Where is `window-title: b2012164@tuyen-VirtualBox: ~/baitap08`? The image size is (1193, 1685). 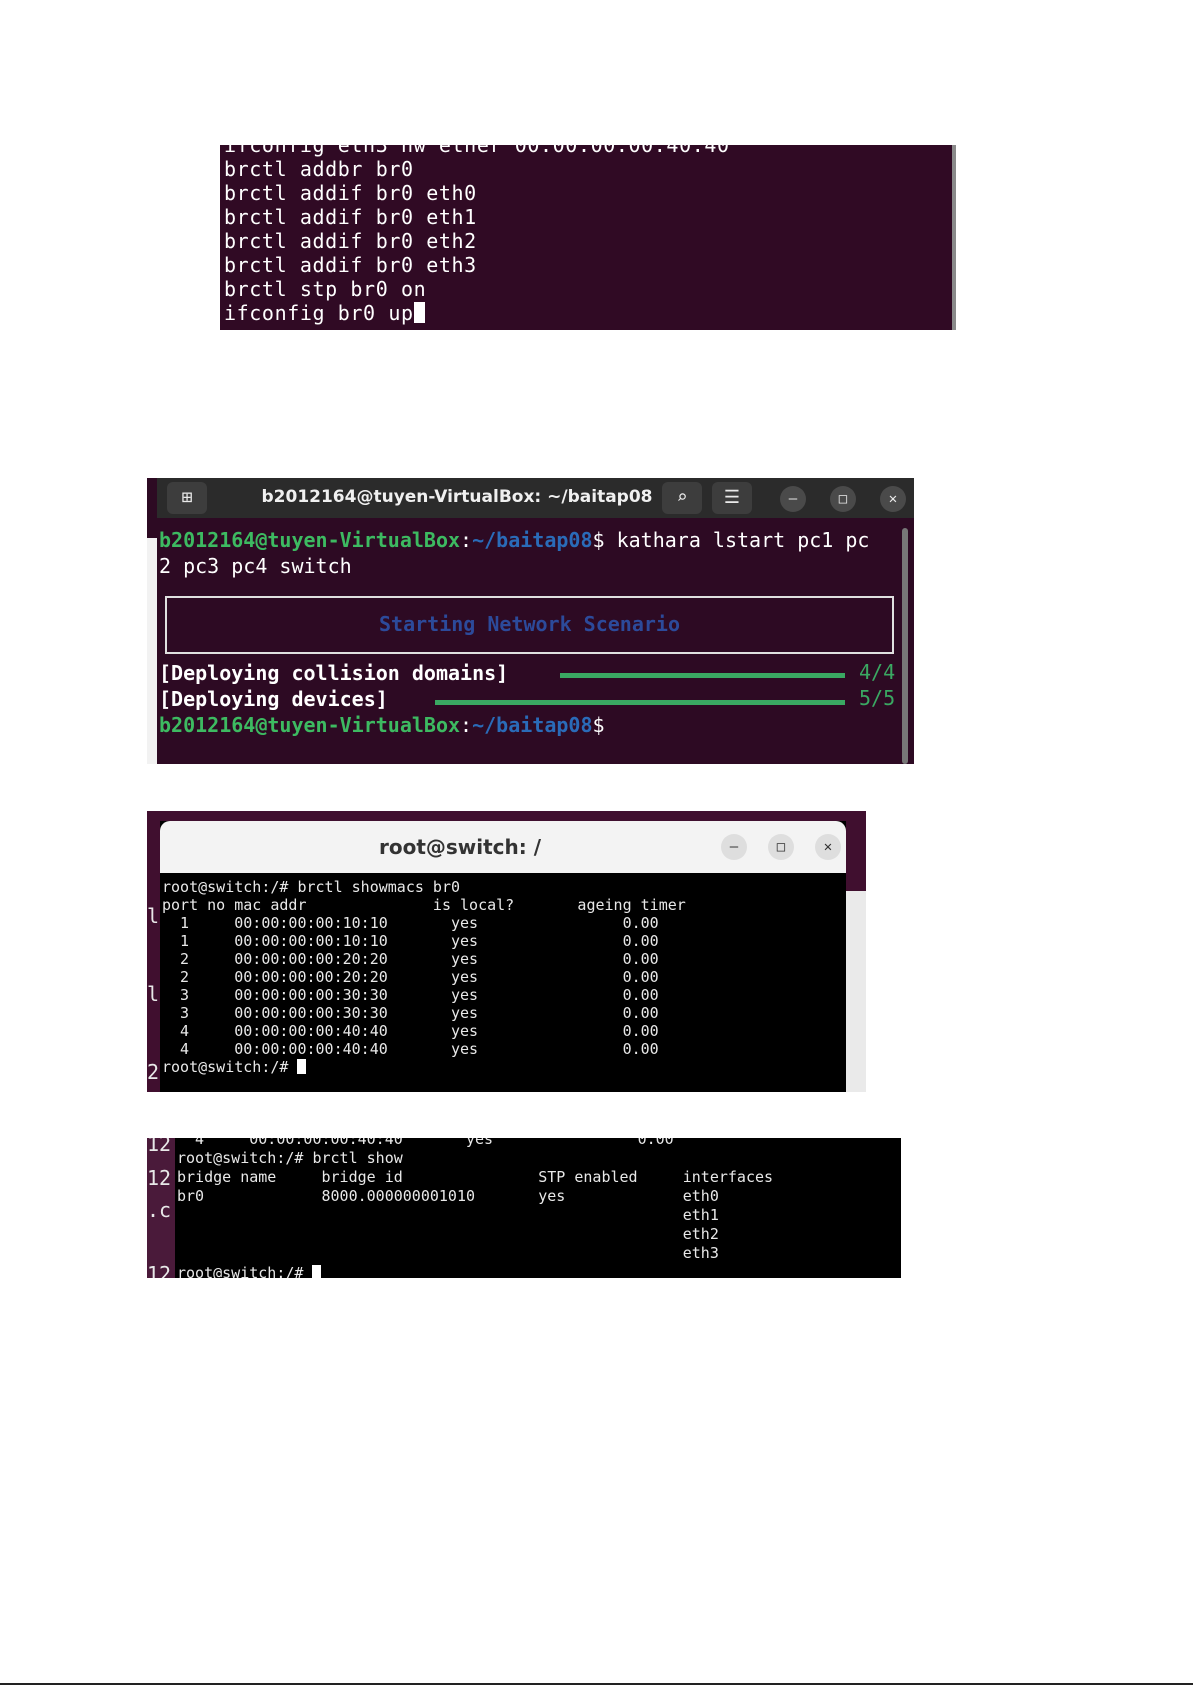 window-title: b2012164@tuyen-VirtualBox: ~/baitap08 is located at coordinates (457, 497).